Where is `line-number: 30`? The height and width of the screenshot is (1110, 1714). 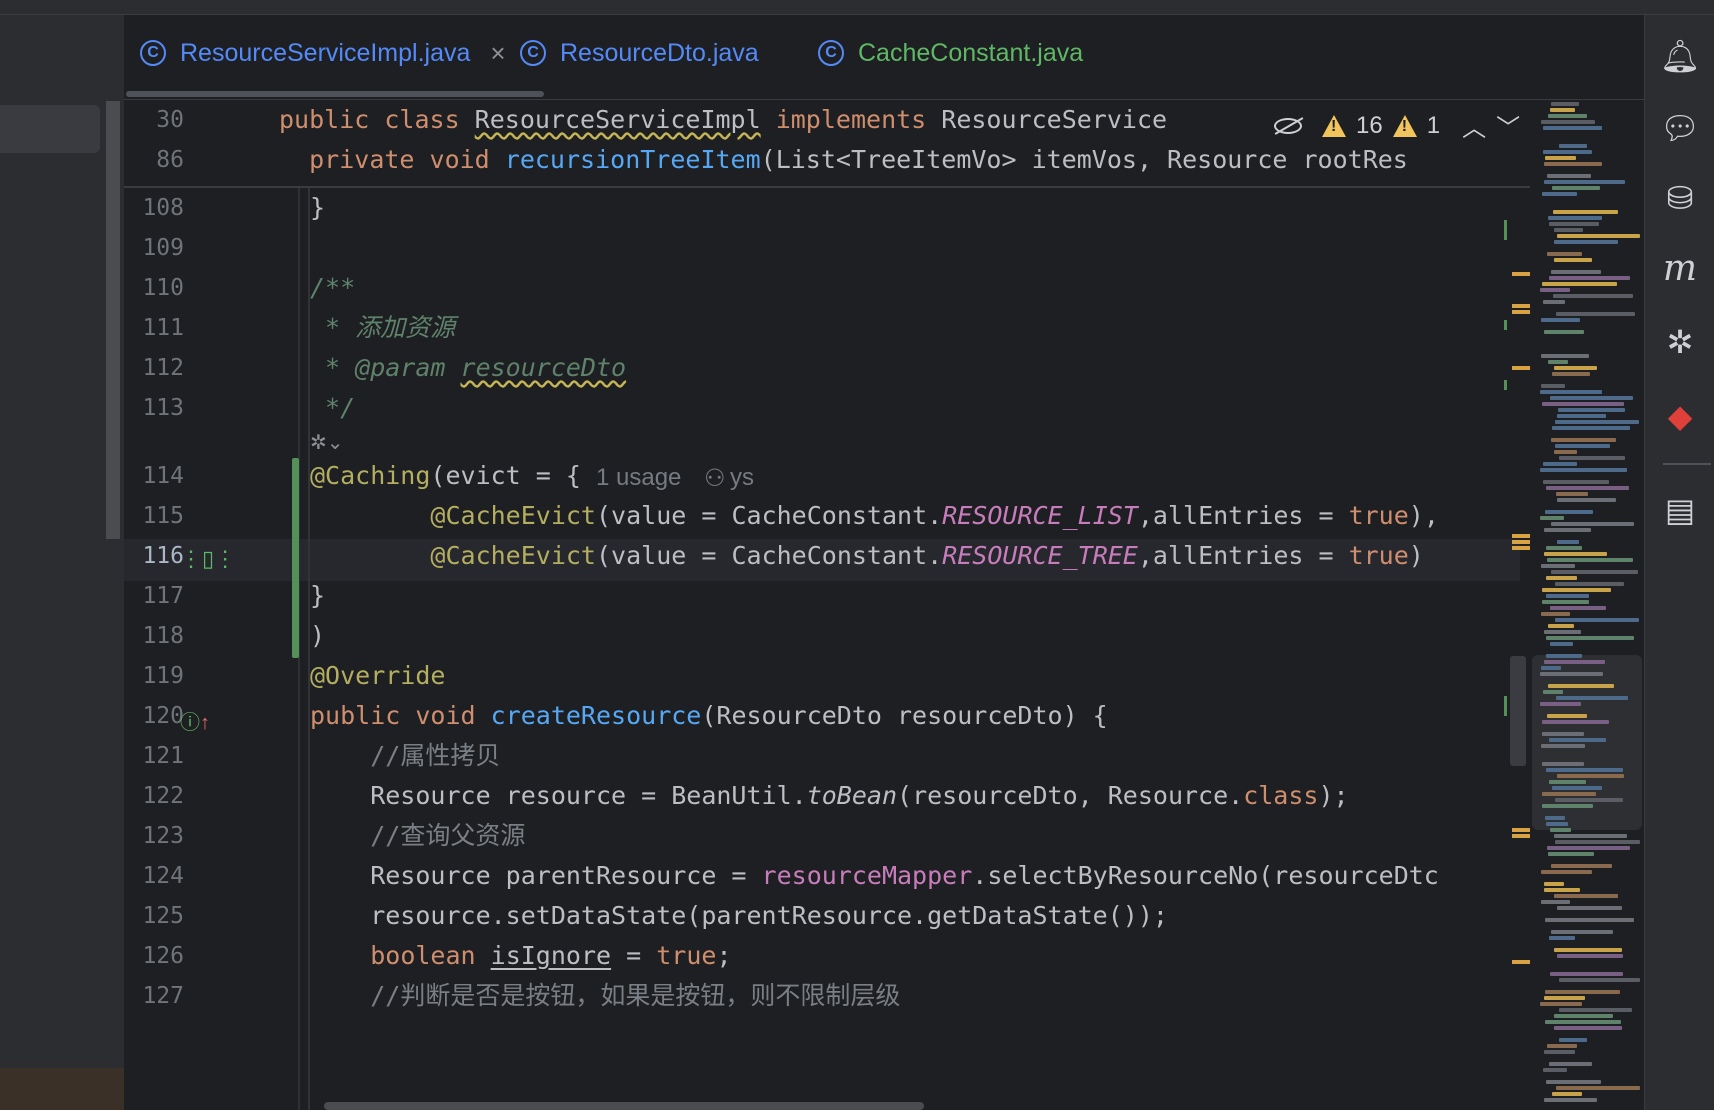 line-number: 30 is located at coordinates (170, 120).